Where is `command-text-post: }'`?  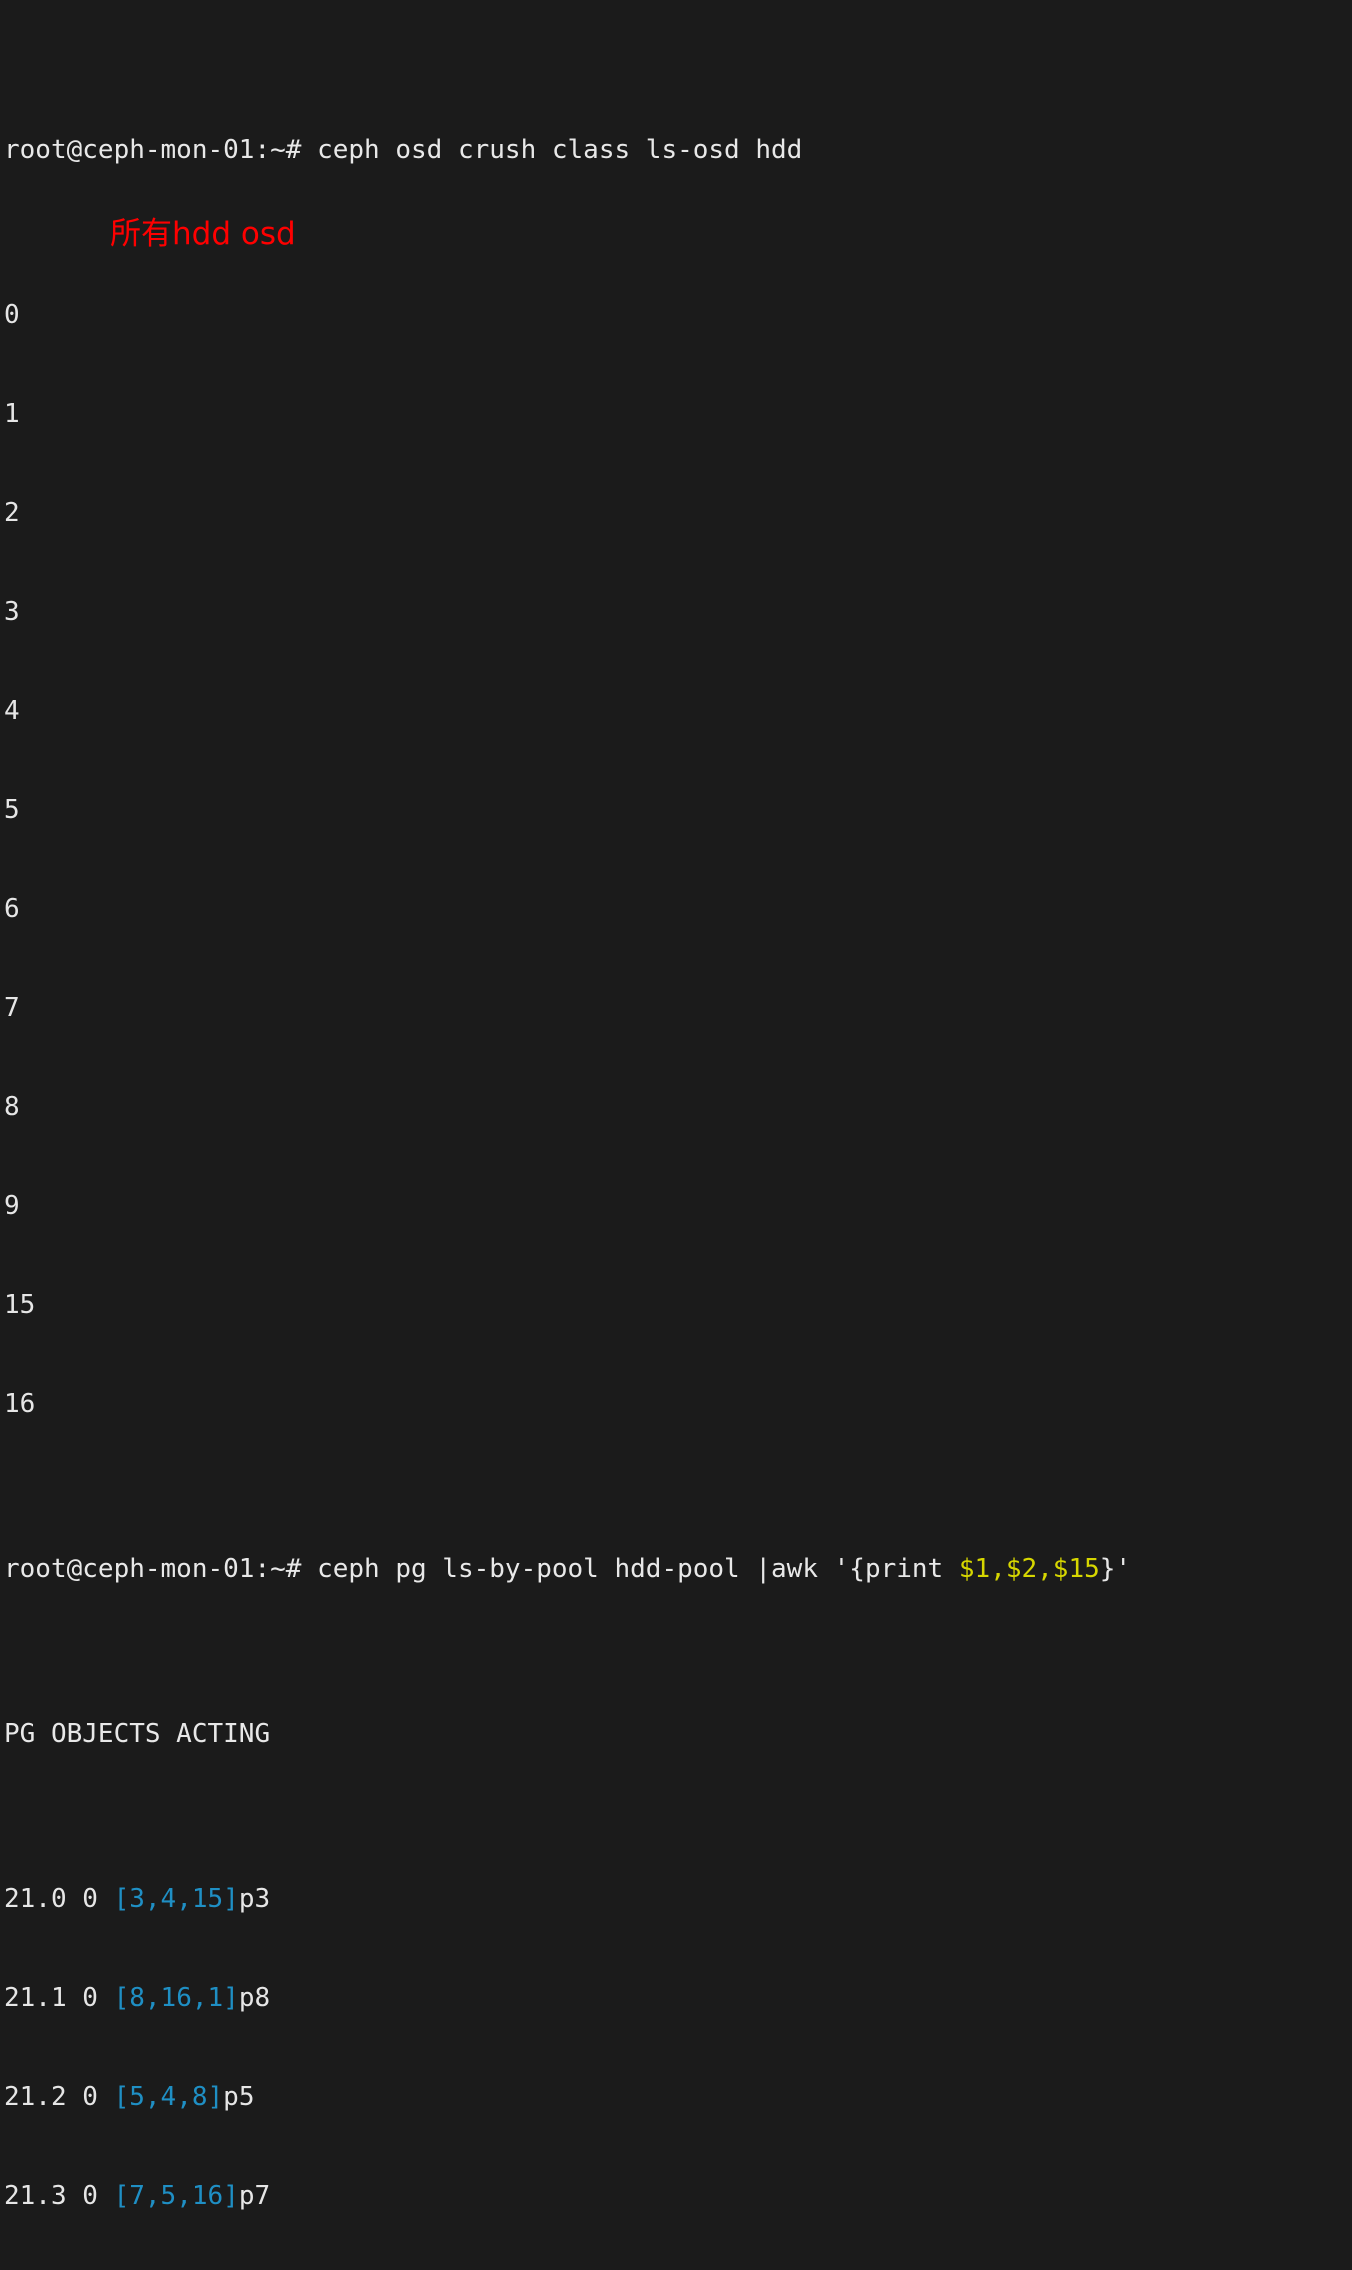
command-text-post: }' is located at coordinates (1115, 1569).